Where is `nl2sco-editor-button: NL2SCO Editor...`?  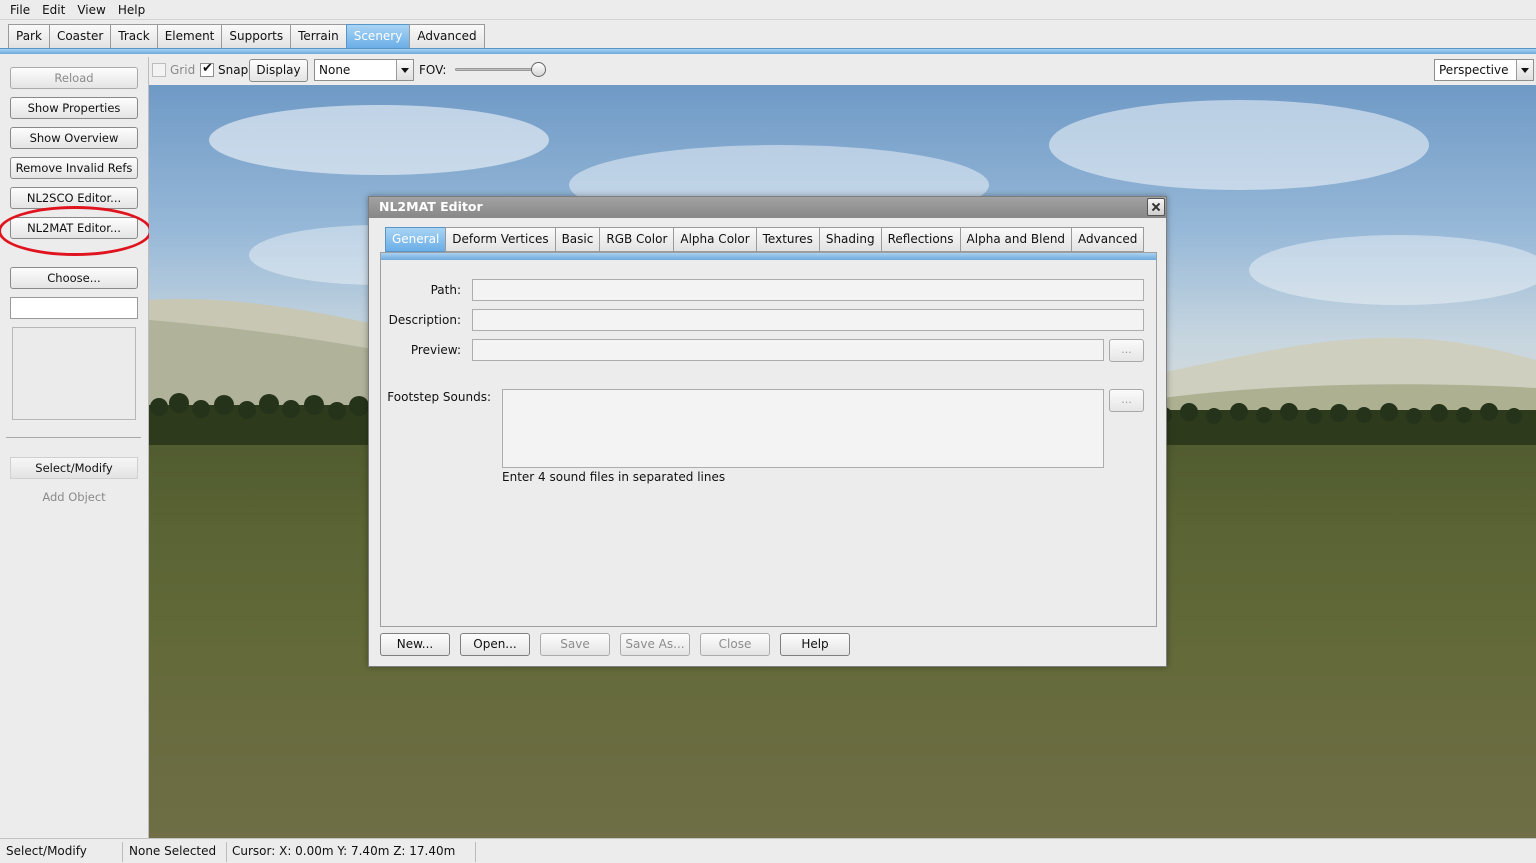
nl2sco-editor-button: NL2SCO Editor... is located at coordinates (74, 198).